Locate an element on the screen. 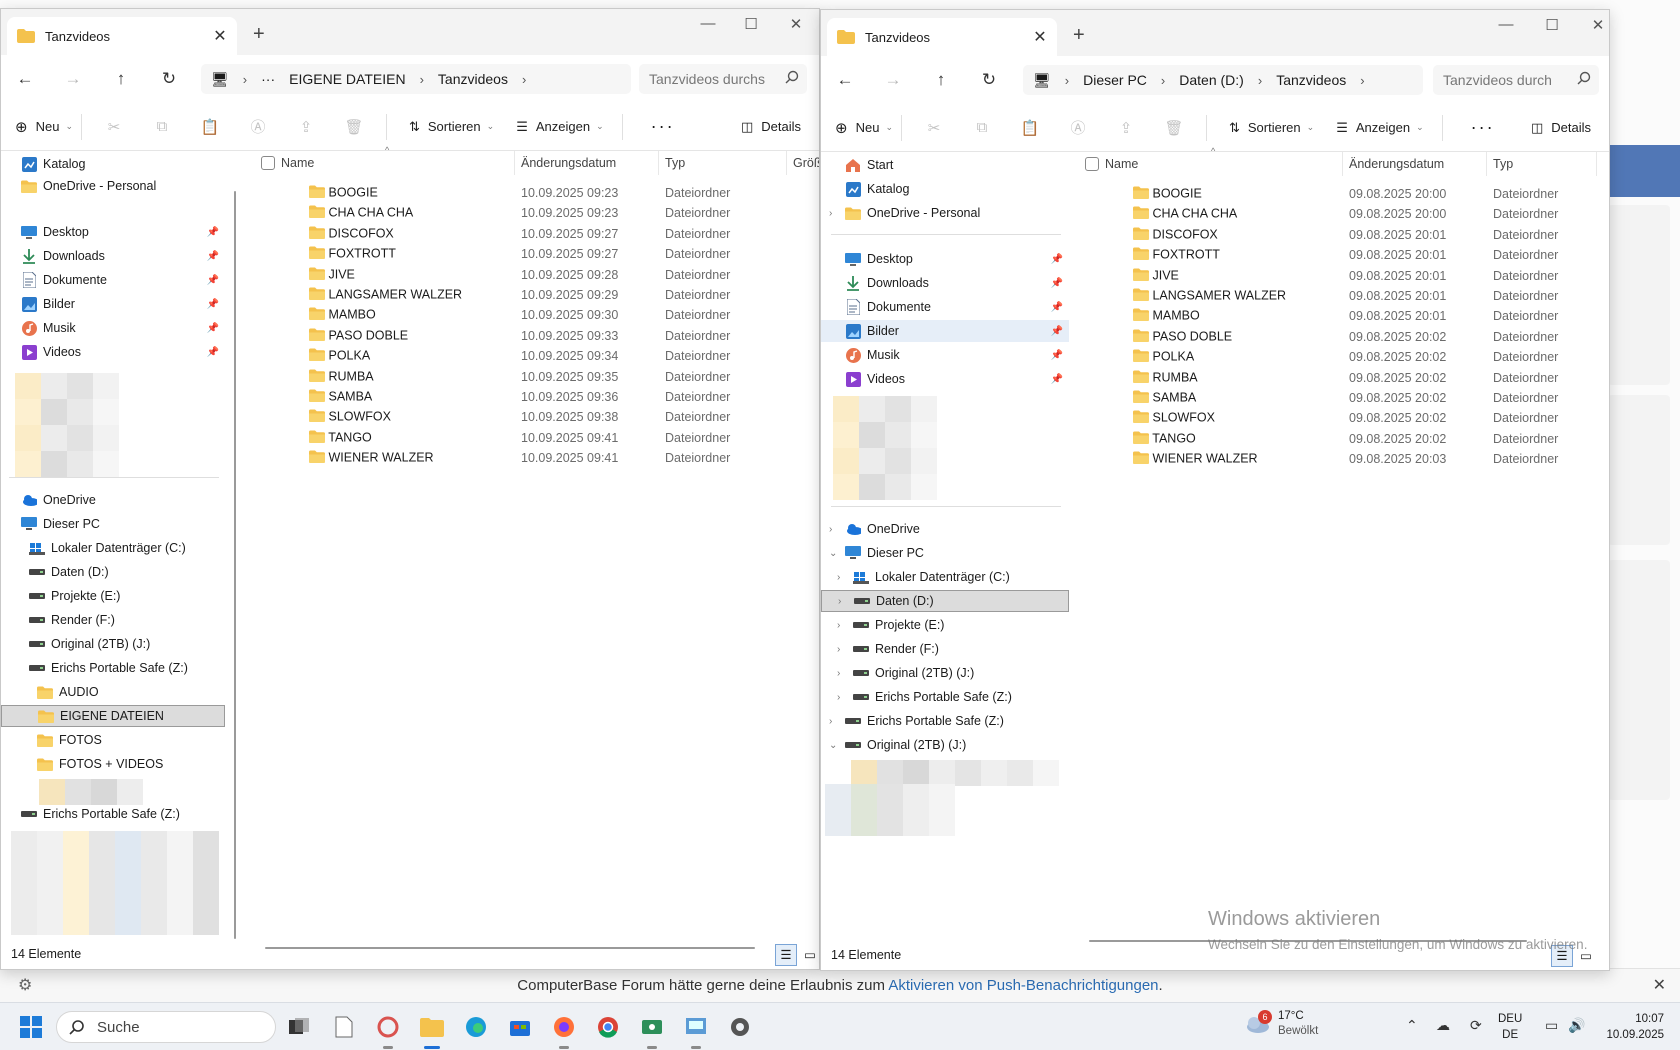  nav-tree-item: Original (2TB) (J:) is located at coordinates (113, 644).